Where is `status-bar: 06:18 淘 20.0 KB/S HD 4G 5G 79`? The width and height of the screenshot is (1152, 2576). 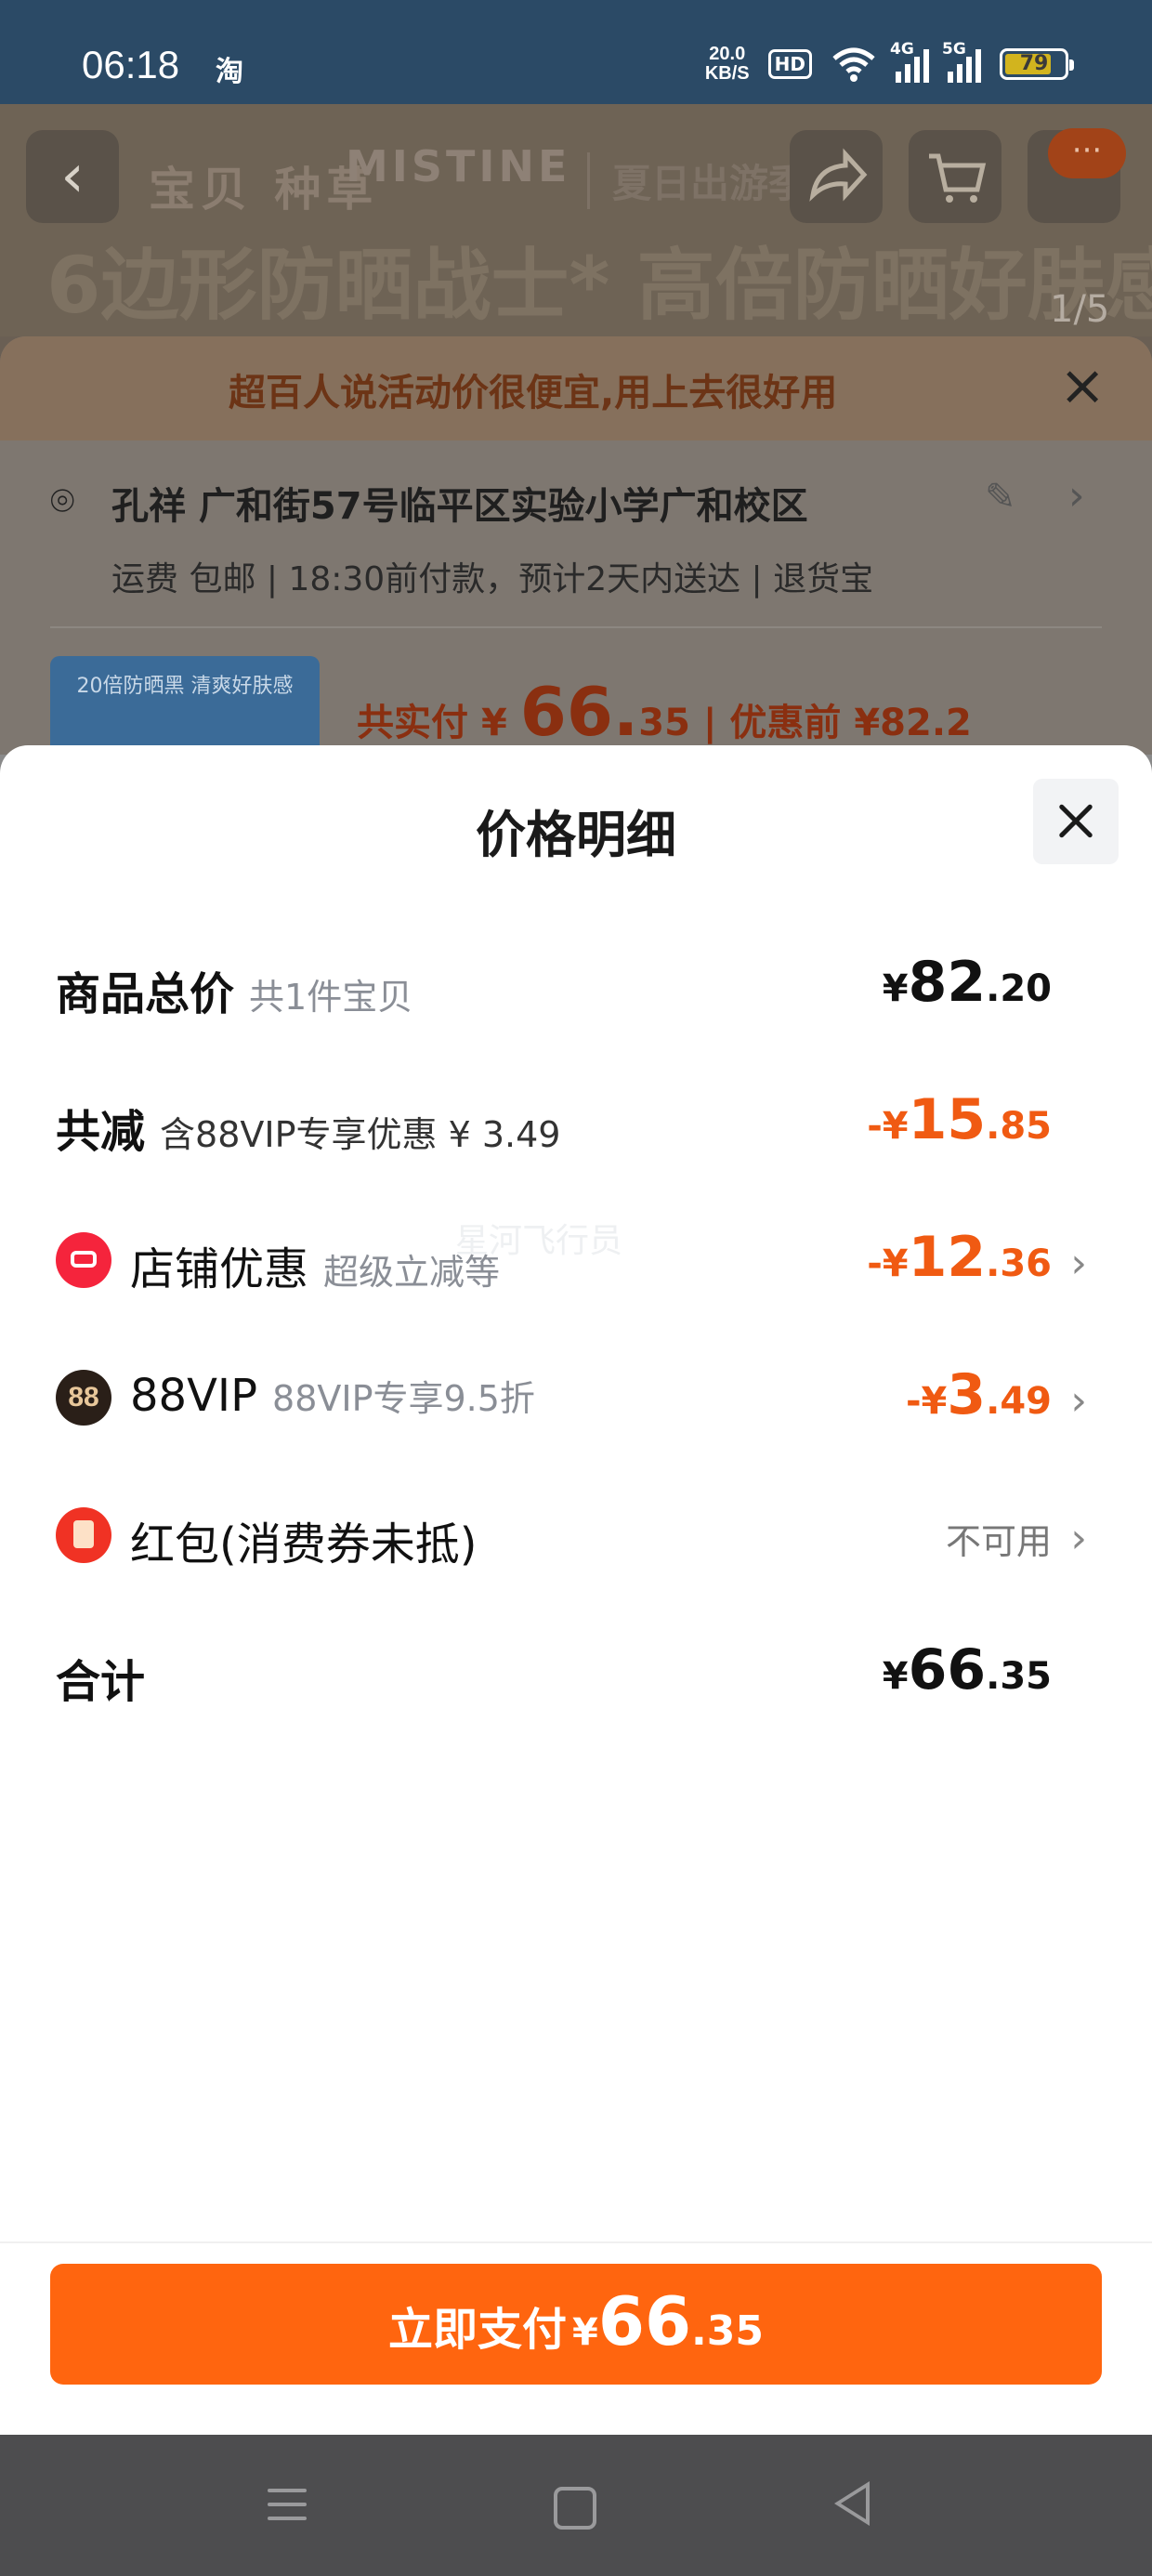 status-bar: 06:18 淘 20.0 KB/S HD 4G 5G 79 is located at coordinates (576, 52).